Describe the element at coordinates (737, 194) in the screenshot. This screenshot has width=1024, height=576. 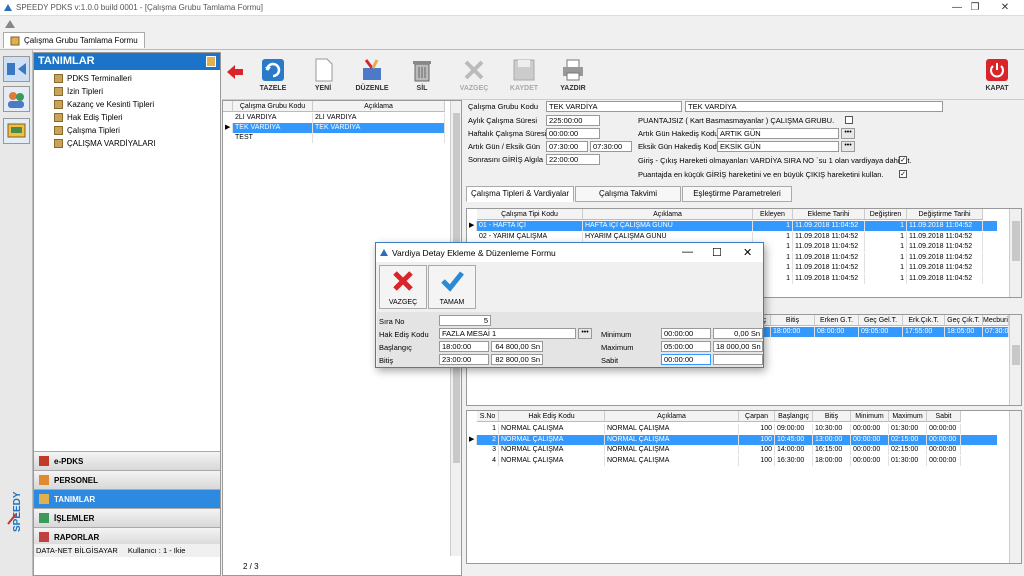
I see `tab-eslestirme: Eşleştirme Parametreleri` at that location.